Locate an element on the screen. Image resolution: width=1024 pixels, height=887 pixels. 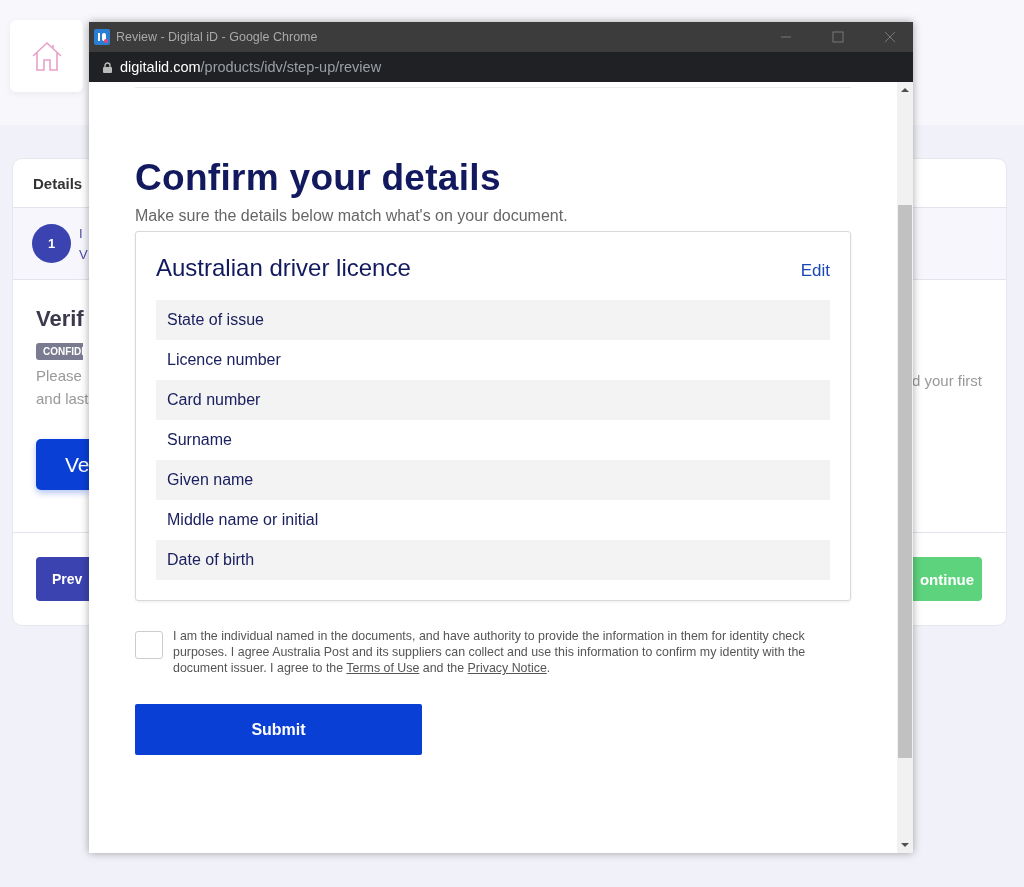
previous-button: Prev is located at coordinates (62, 579).